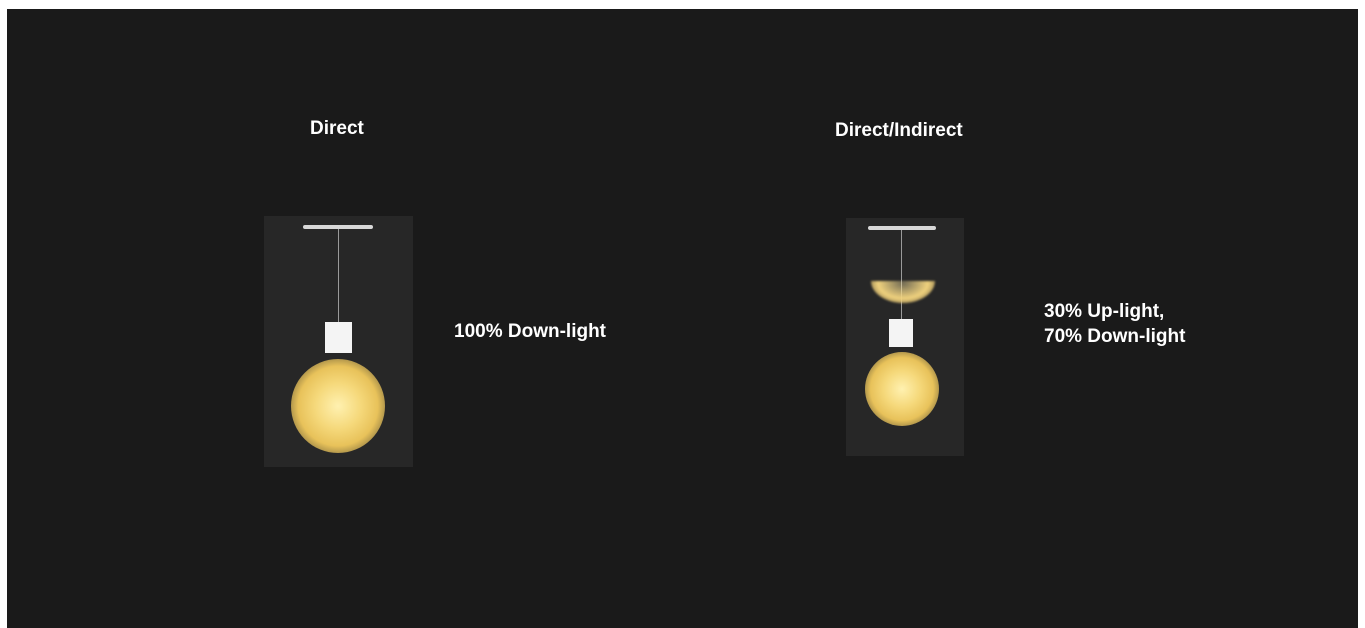  What do you see at coordinates (899, 130) in the screenshot?
I see `direct-indirect-title: Direct/Indirect` at bounding box center [899, 130].